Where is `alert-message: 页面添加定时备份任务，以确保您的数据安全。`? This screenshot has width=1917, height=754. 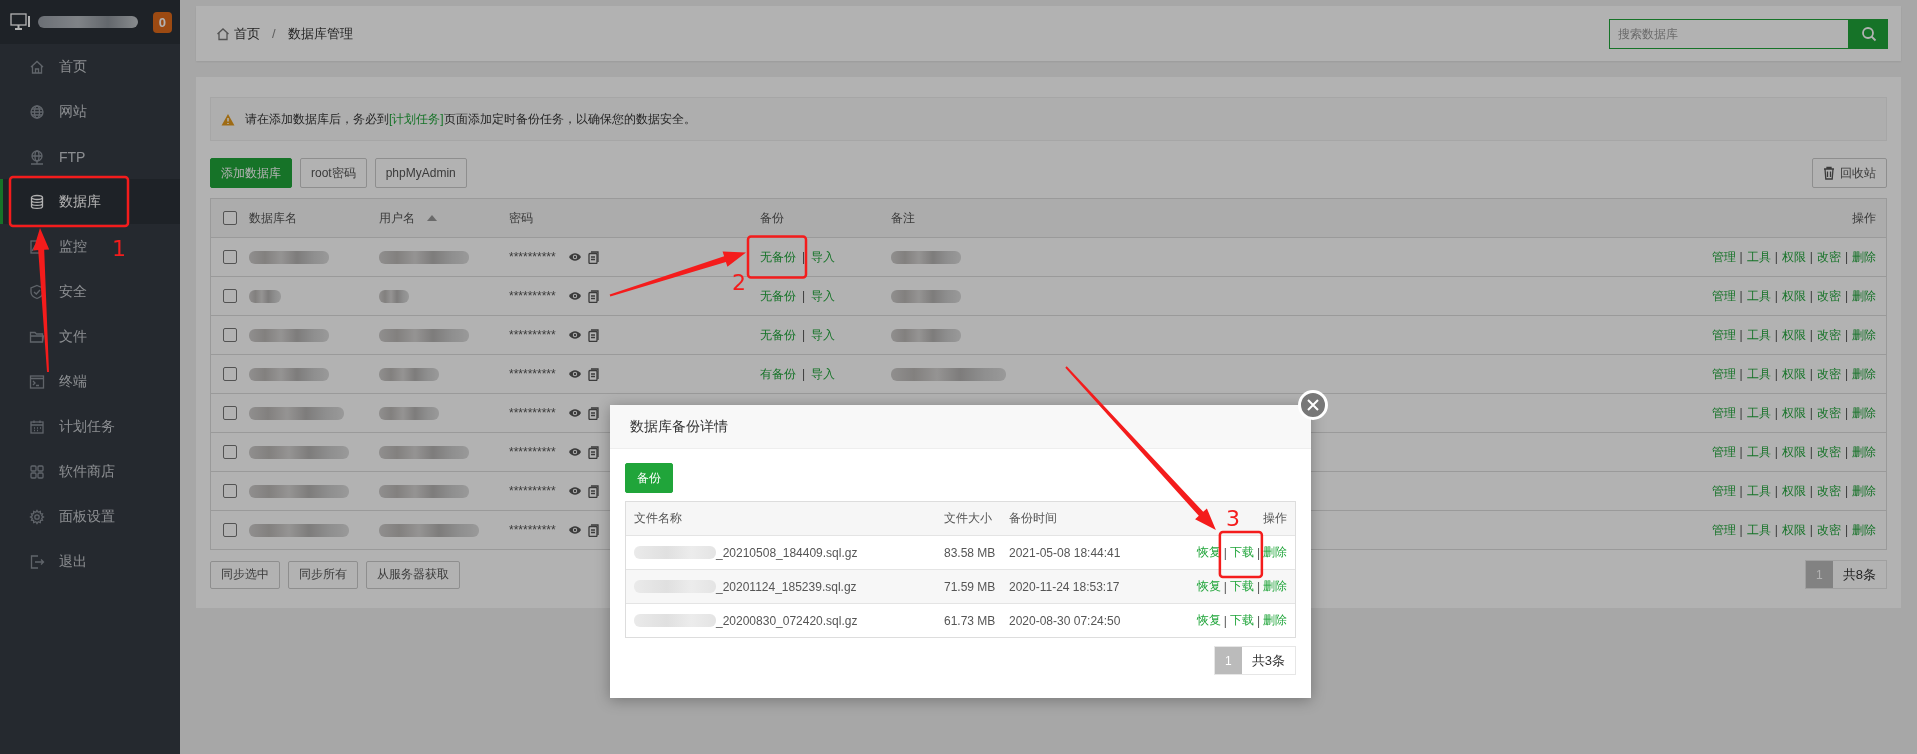
alert-message: 页面添加定时备份任务，以确保您的数据安全。 is located at coordinates (569, 118).